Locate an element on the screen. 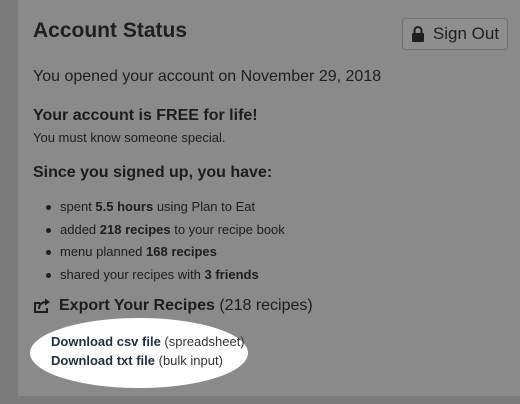  download-txt-note: (bulk input) is located at coordinates (189, 360).